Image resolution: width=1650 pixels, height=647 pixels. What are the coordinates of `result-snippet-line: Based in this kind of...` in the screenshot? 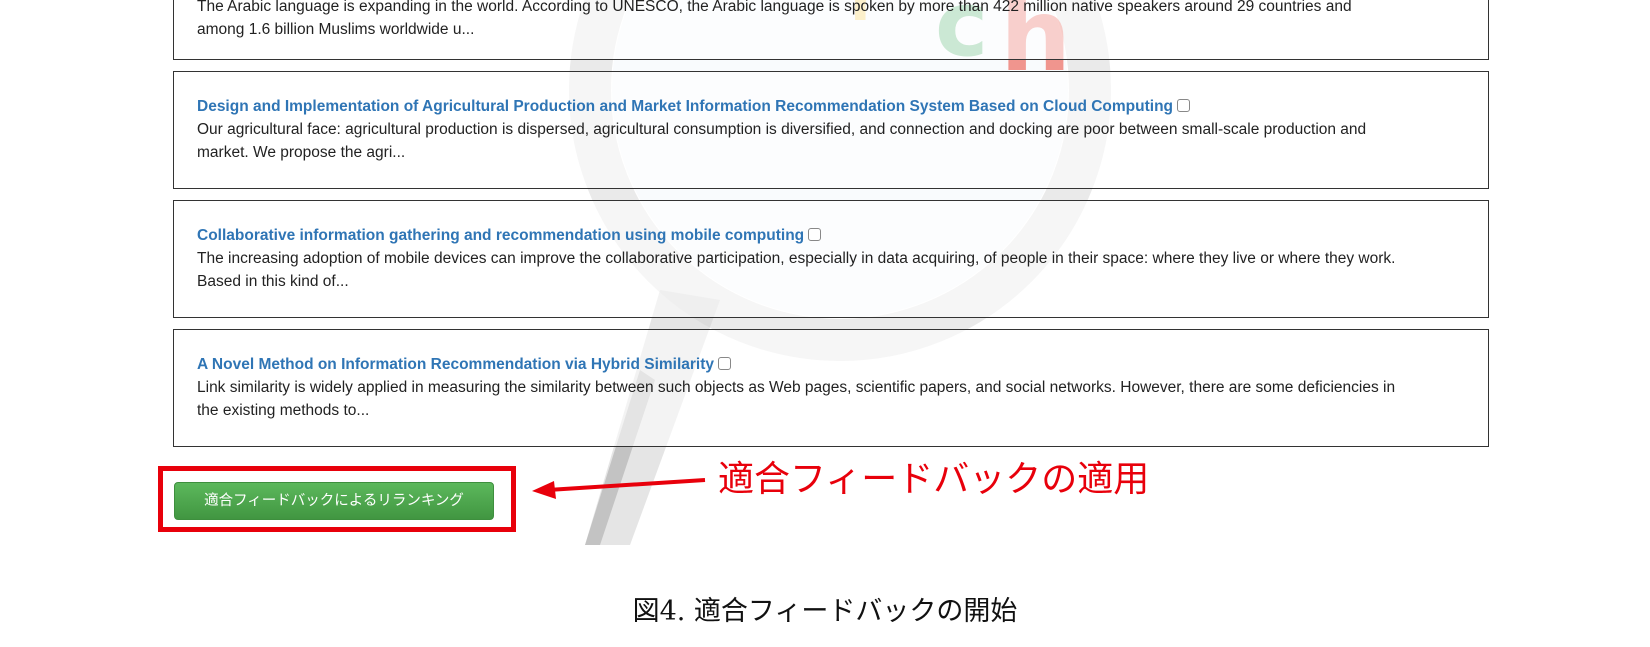 It's located at (273, 281).